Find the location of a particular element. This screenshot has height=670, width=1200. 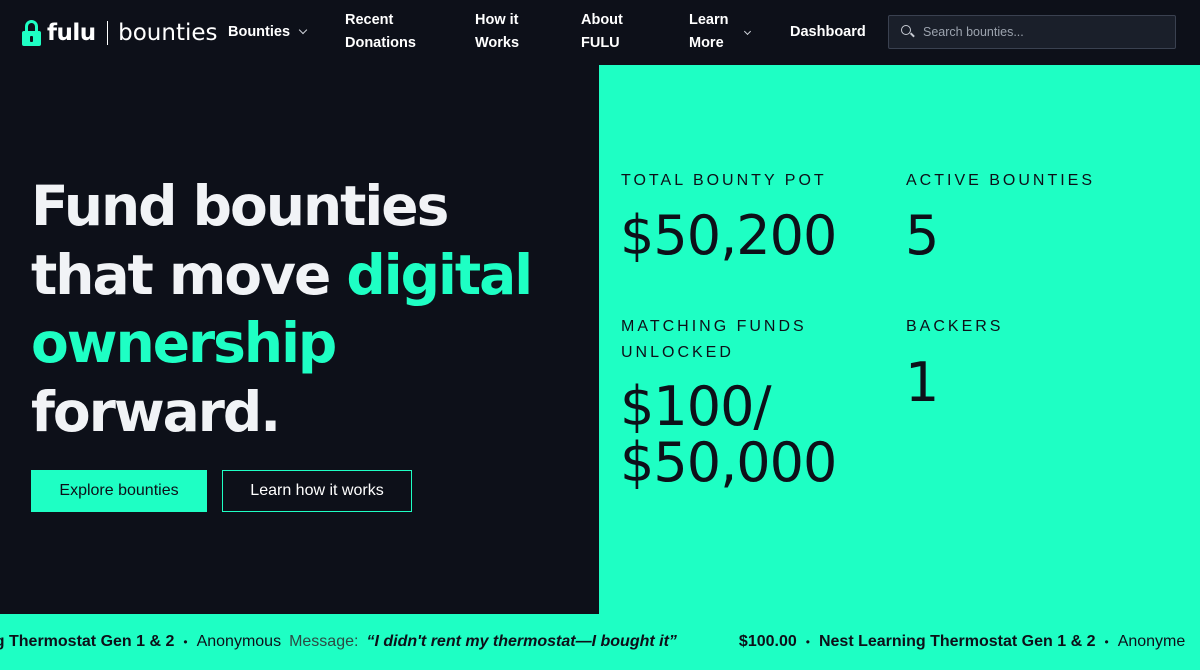

ticker-bounty-name: ng Thermostat Gen 1 & 2 is located at coordinates (87, 641).